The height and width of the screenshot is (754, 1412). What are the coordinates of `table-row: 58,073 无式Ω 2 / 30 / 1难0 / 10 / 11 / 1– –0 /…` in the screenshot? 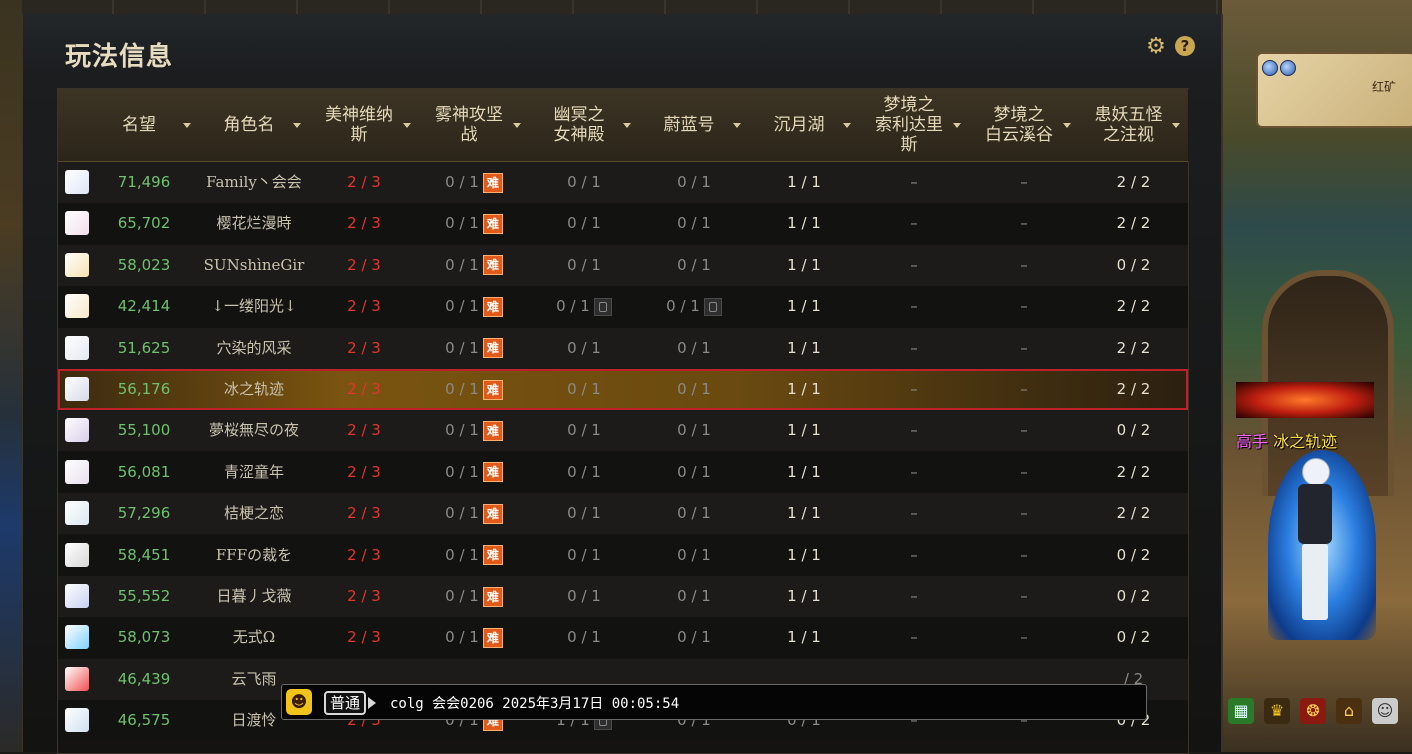 It's located at (623, 638).